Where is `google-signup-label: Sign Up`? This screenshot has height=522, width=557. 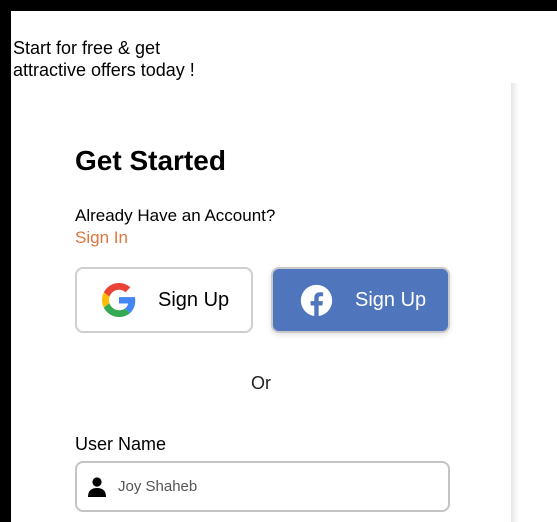 google-signup-label: Sign Up is located at coordinates (194, 299).